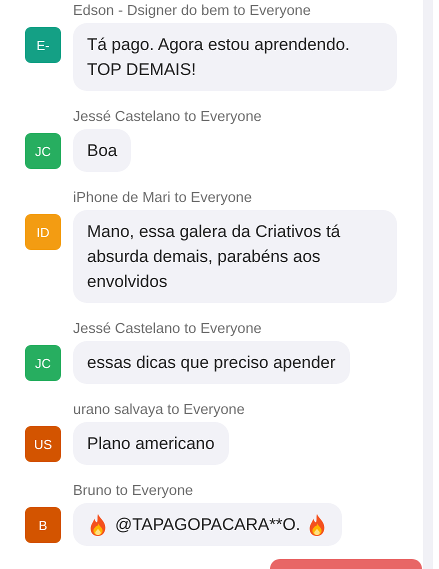 The width and height of the screenshot is (439, 569). Describe the element at coordinates (43, 232) in the screenshot. I see `avatar: ID` at that location.